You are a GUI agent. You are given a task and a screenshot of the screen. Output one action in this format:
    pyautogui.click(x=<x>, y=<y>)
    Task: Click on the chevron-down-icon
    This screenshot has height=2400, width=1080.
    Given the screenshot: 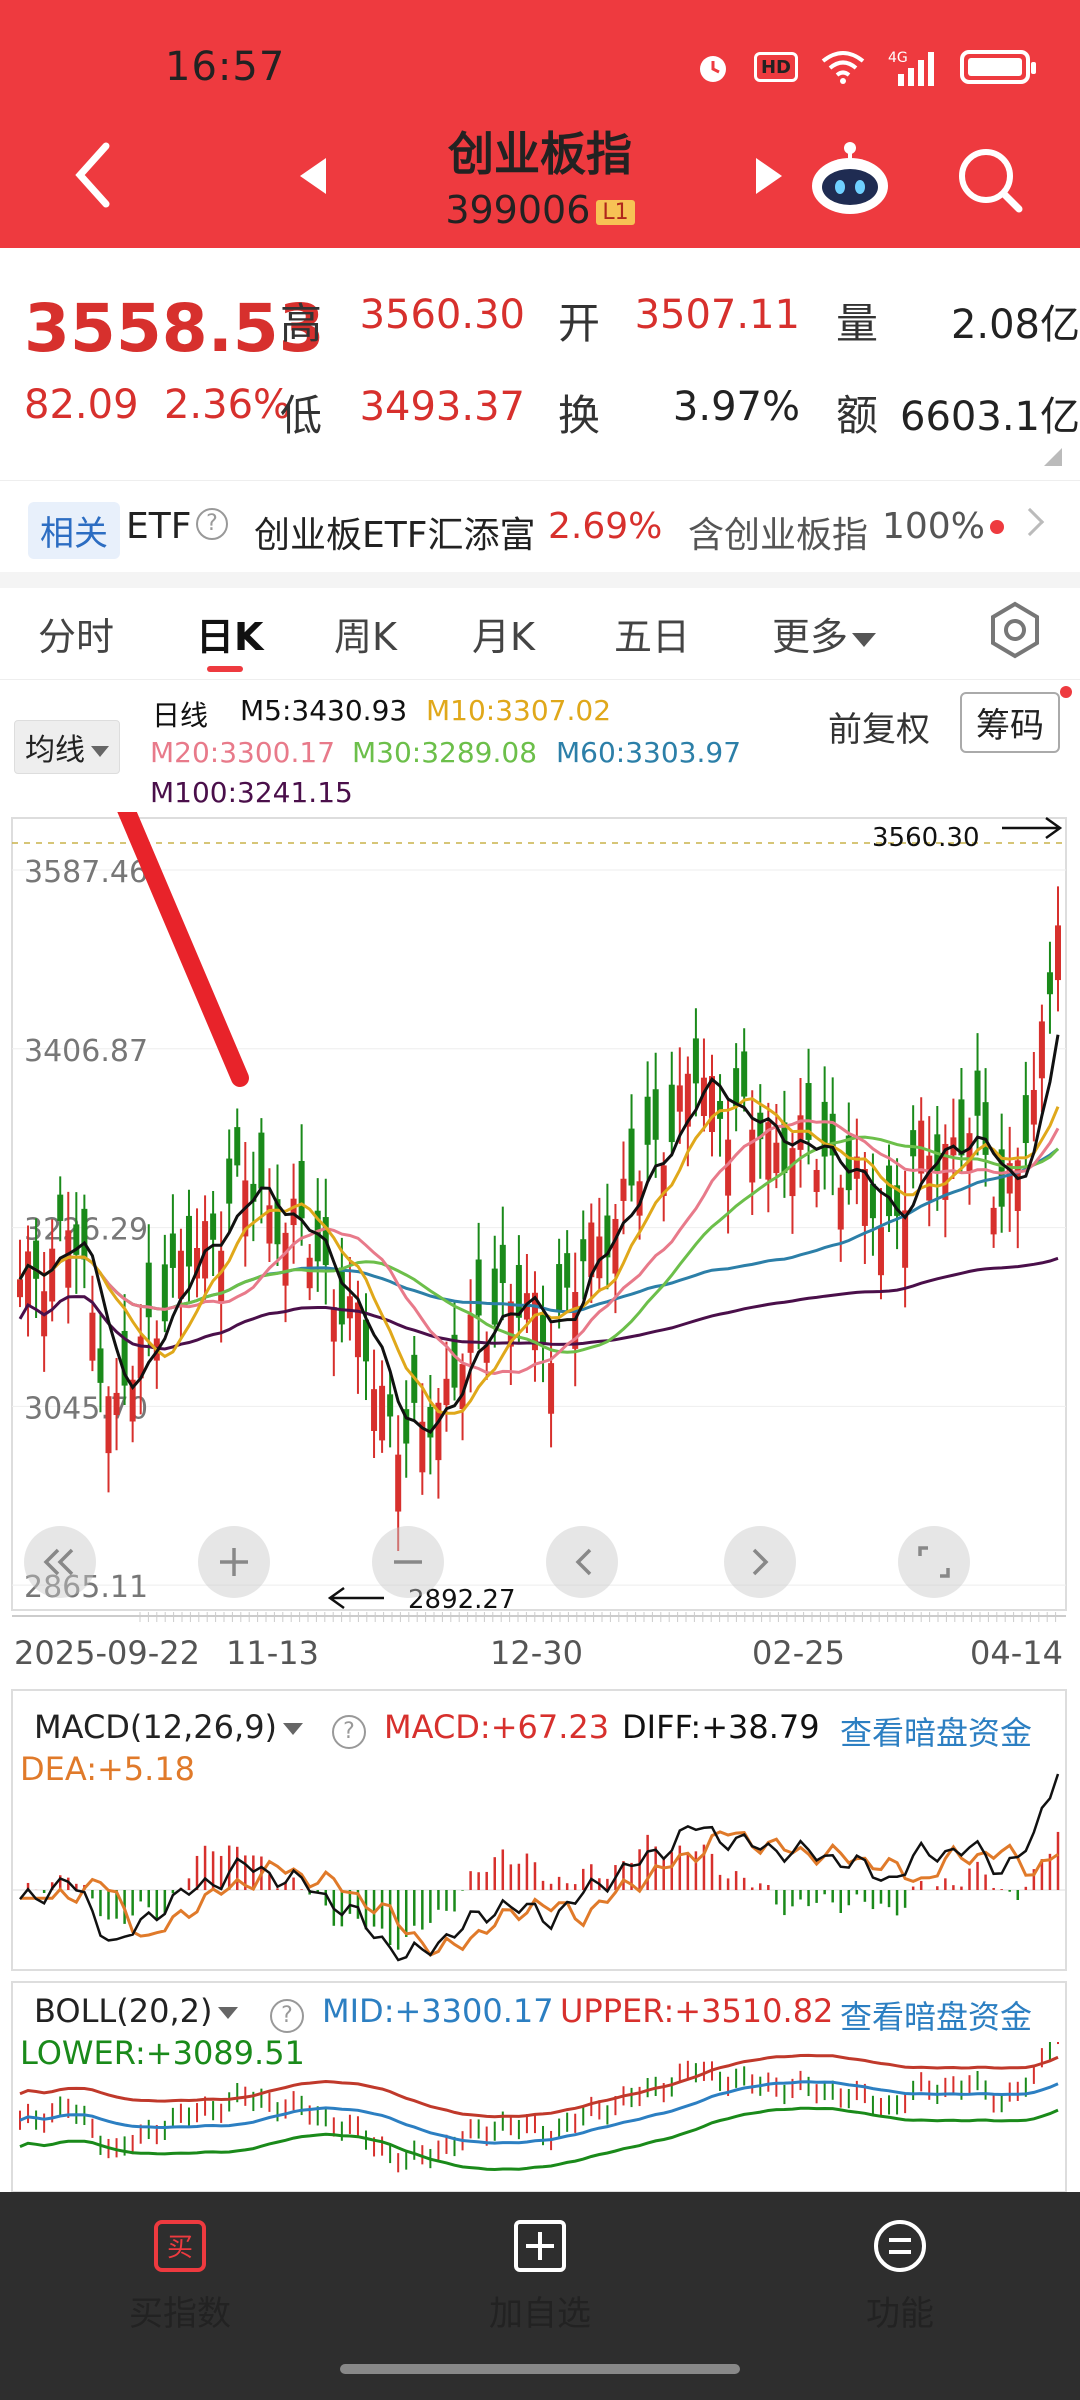 What is the action you would take?
    pyautogui.click(x=293, y=1729)
    